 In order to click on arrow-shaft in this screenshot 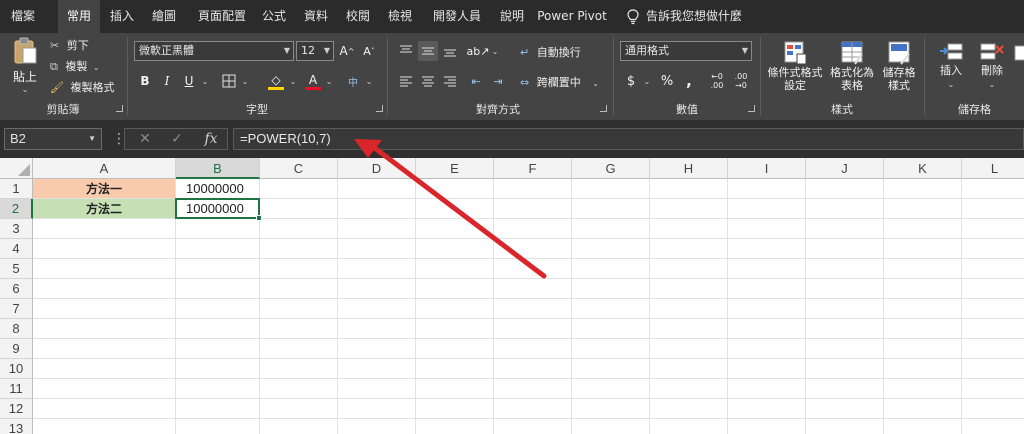, I will do `click(458, 211)`.